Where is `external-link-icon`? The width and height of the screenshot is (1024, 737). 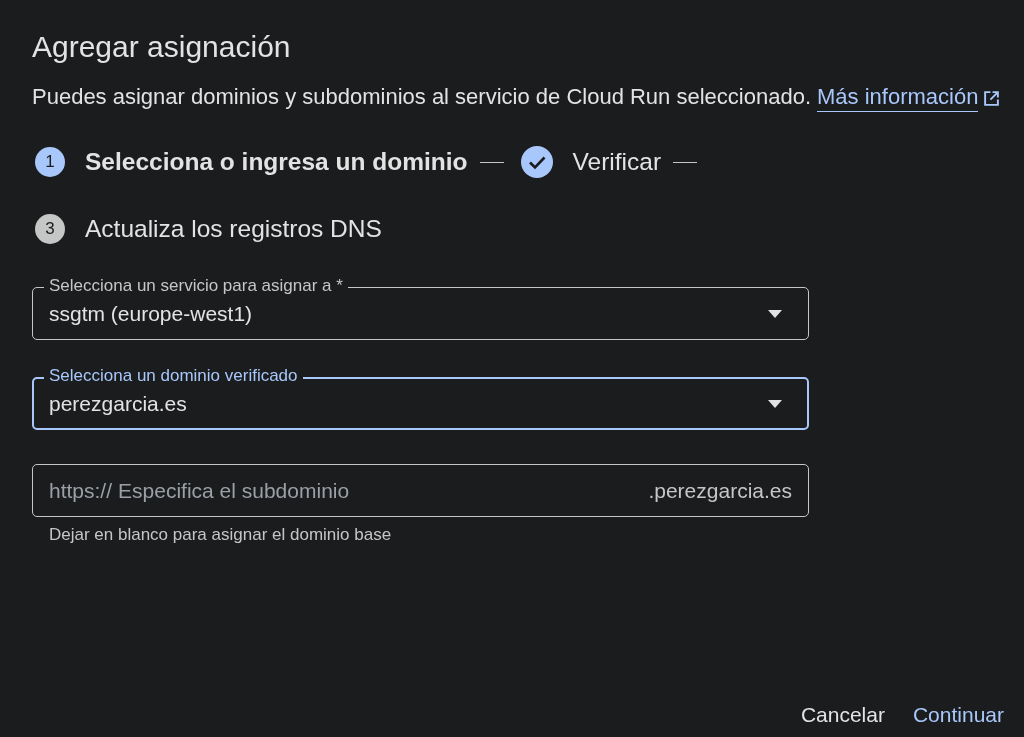
external-link-icon is located at coordinates (992, 98).